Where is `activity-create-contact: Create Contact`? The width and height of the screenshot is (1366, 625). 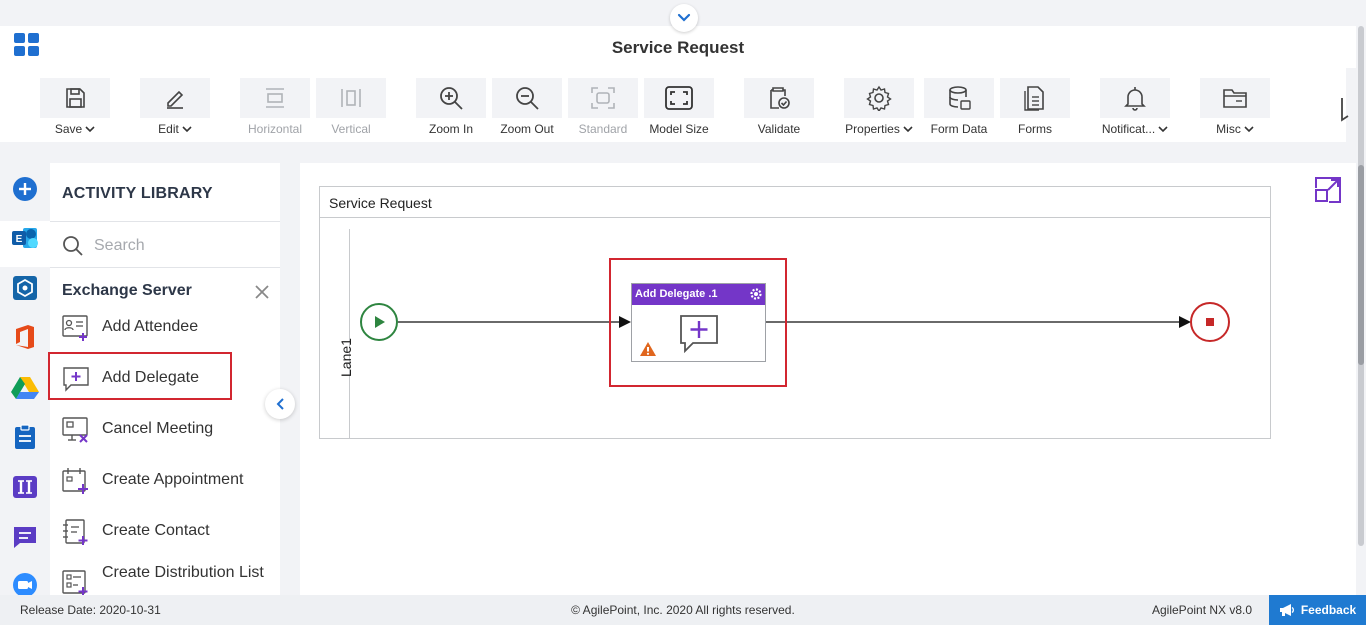 activity-create-contact: Create Contact is located at coordinates (165, 532).